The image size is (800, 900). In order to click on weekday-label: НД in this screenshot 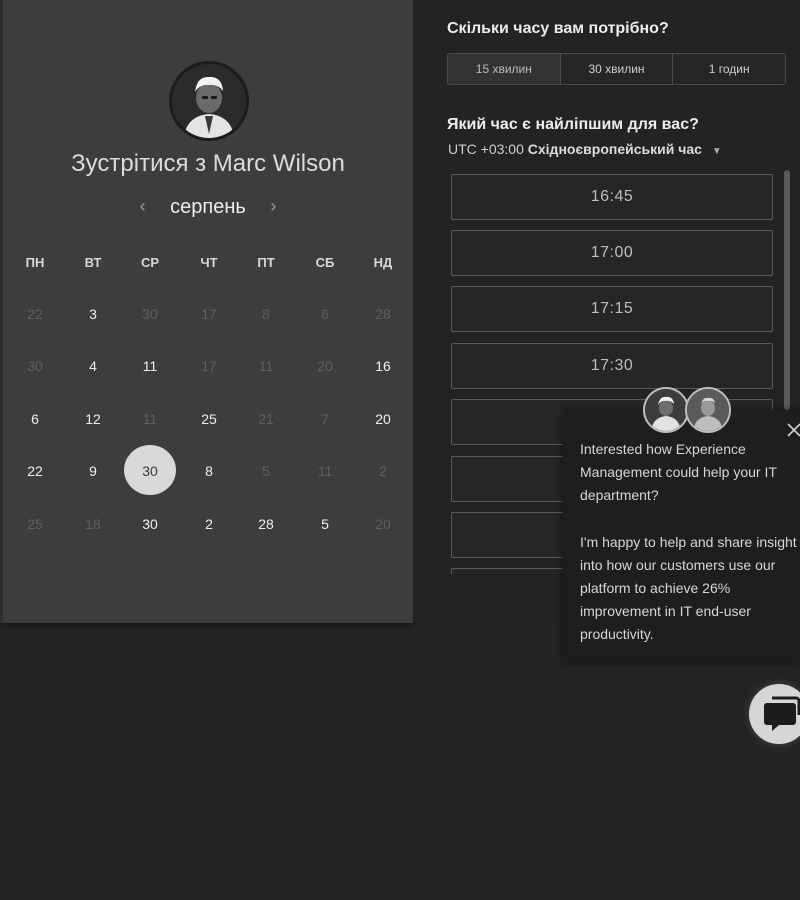, I will do `click(383, 262)`.